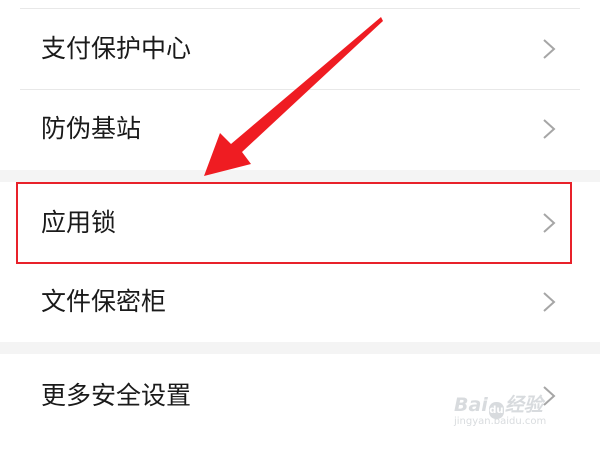 This screenshot has width=600, height=450. I want to click on settings-item-label: 应用锁, so click(79, 222).